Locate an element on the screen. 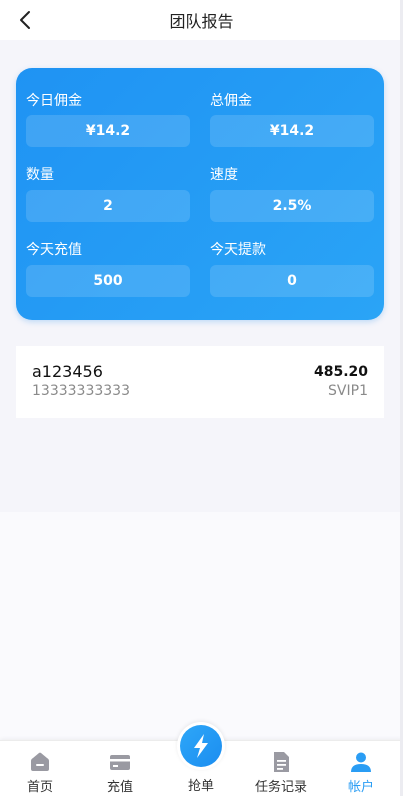 The image size is (403, 796). tab-home: 首页 is located at coordinates (40, 768).